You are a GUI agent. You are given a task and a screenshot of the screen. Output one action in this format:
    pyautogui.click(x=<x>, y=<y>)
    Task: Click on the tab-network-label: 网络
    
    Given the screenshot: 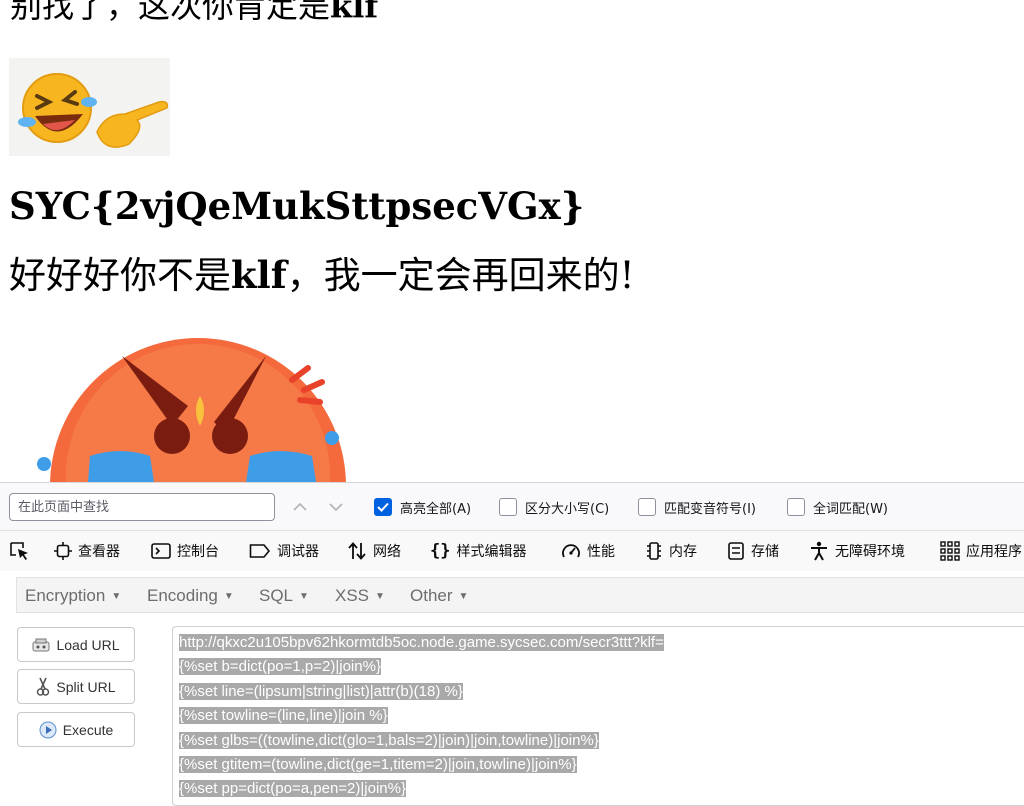 What is the action you would take?
    pyautogui.click(x=387, y=552)
    